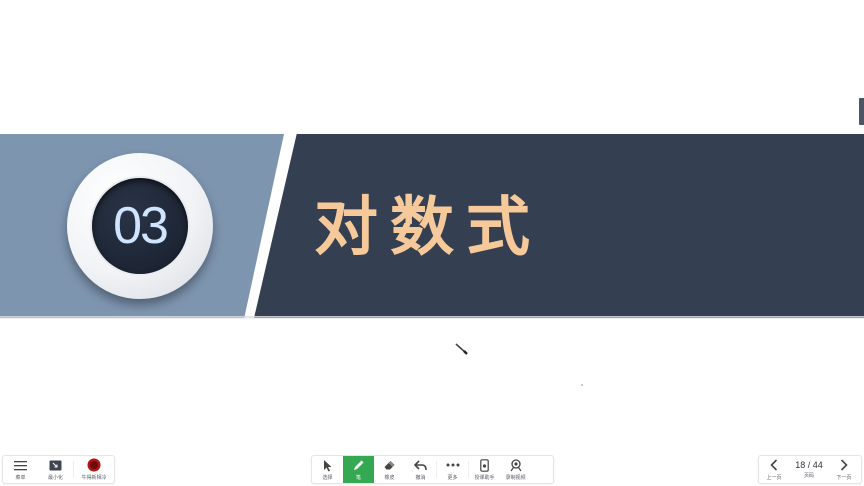 The image size is (864, 486). What do you see at coordinates (461, 349) in the screenshot?
I see `pen-cursor-icon` at bounding box center [461, 349].